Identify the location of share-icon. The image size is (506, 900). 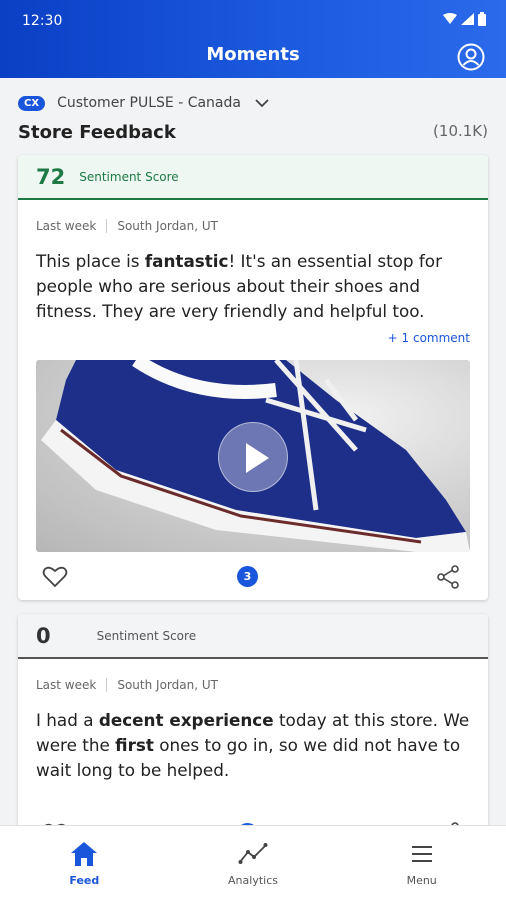
(448, 577).